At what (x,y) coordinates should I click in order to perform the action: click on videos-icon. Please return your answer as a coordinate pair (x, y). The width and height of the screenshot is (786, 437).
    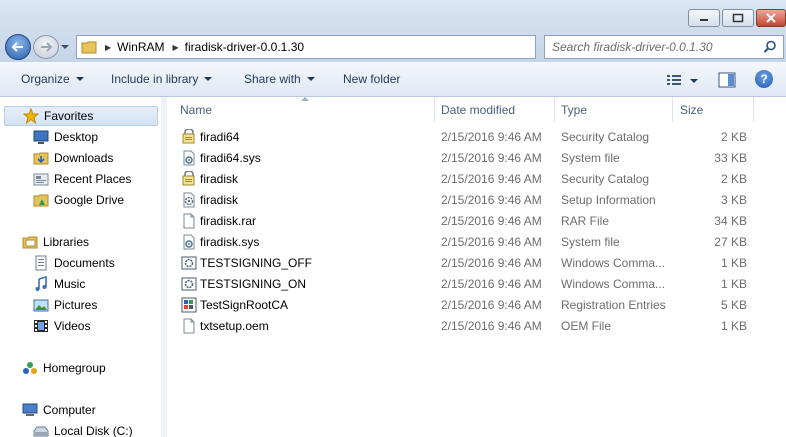
    Looking at the image, I should click on (41, 326).